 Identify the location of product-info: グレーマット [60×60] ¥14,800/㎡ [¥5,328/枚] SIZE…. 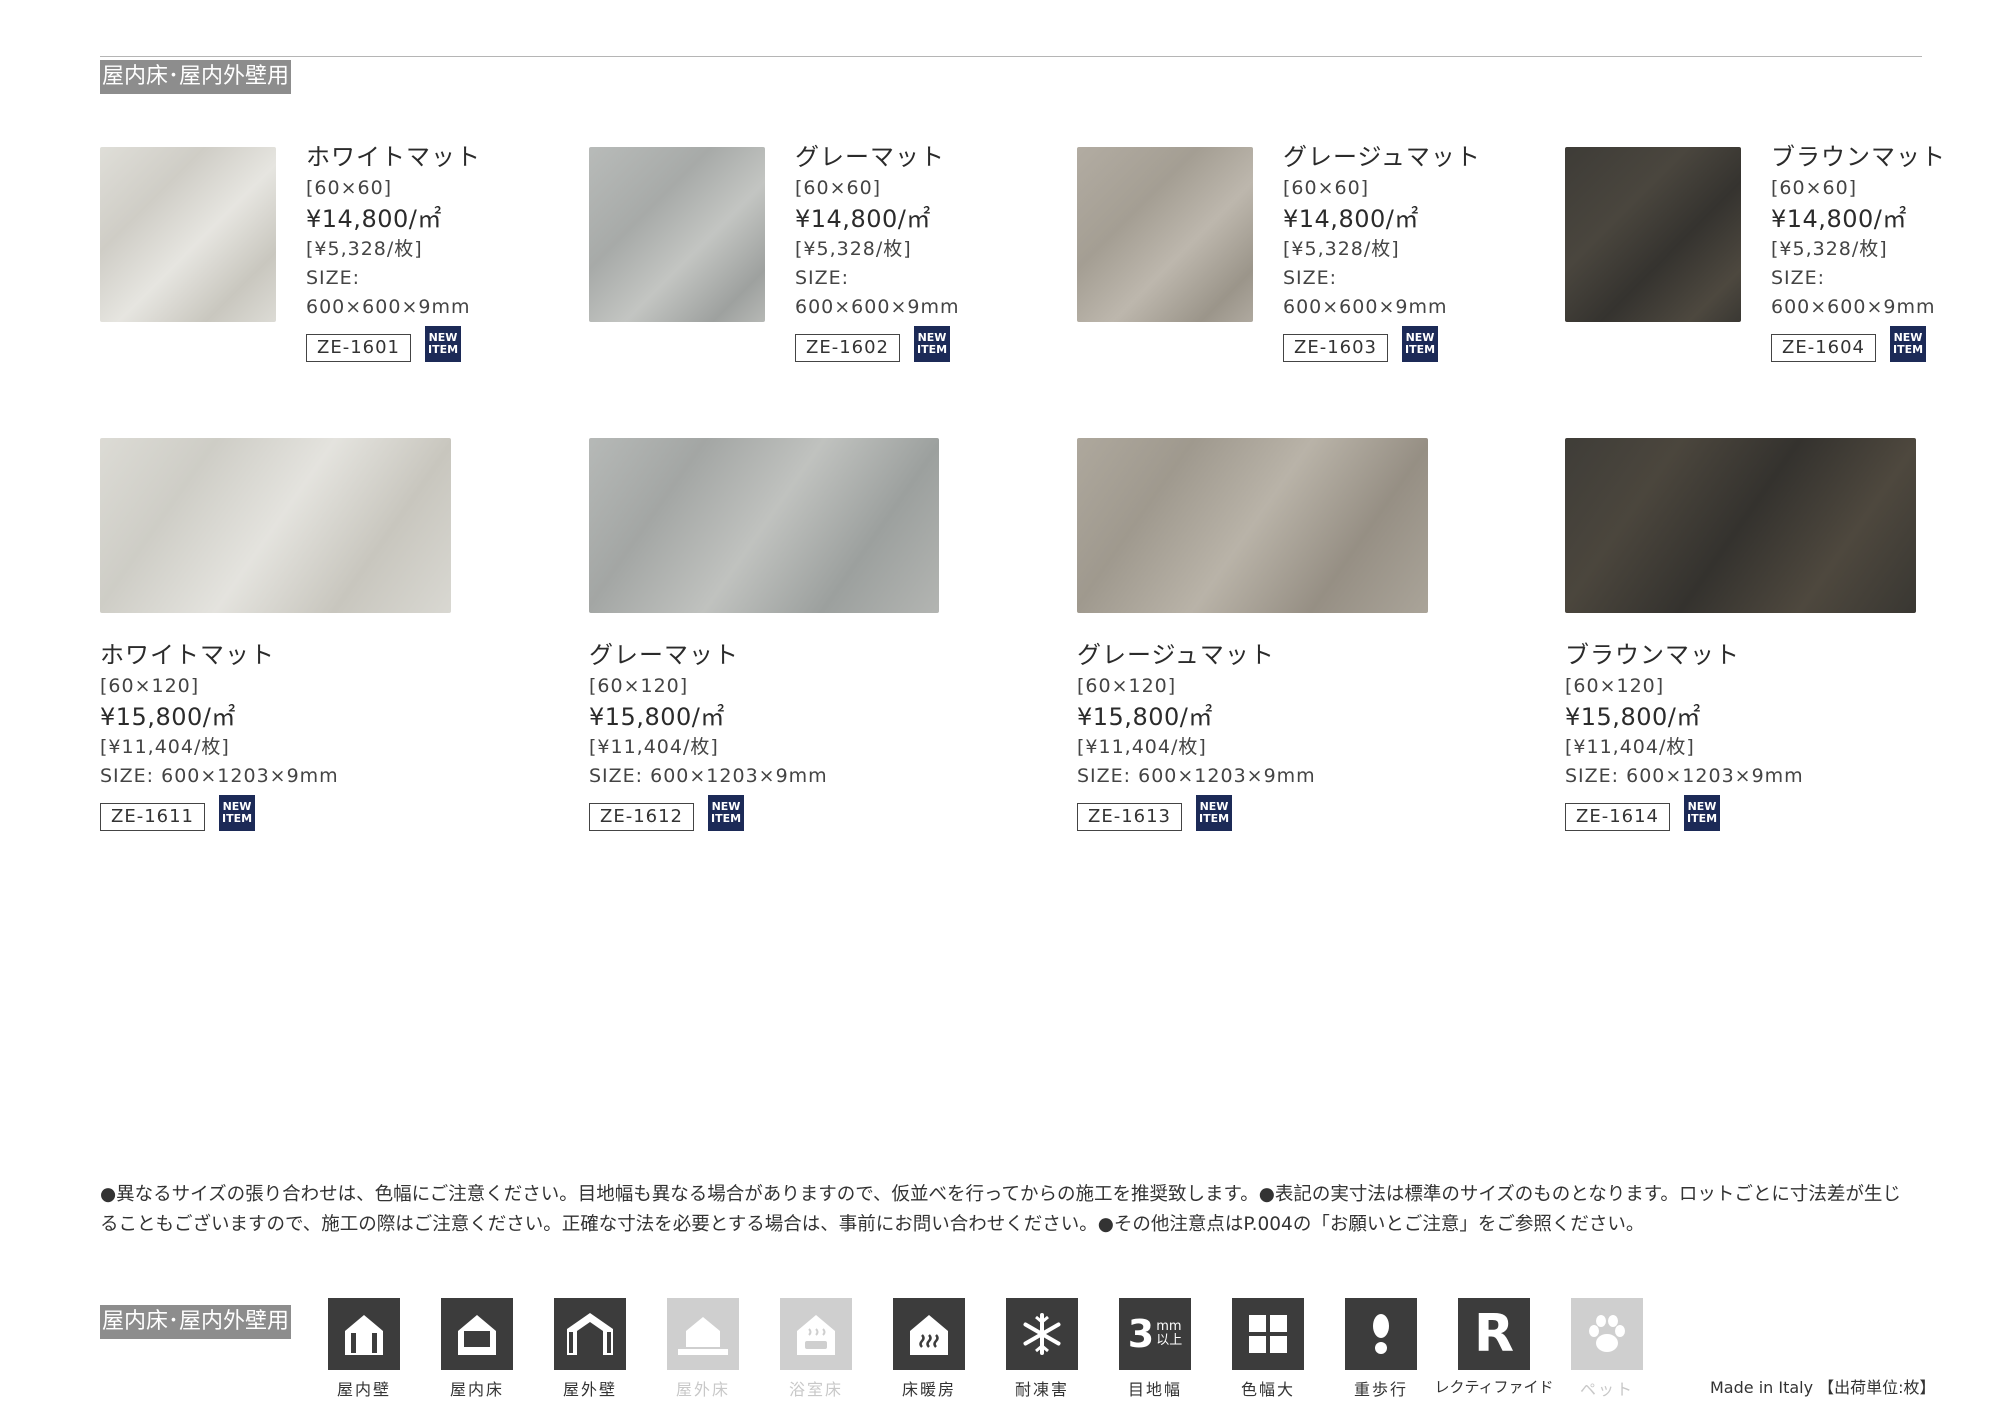
(877, 251).